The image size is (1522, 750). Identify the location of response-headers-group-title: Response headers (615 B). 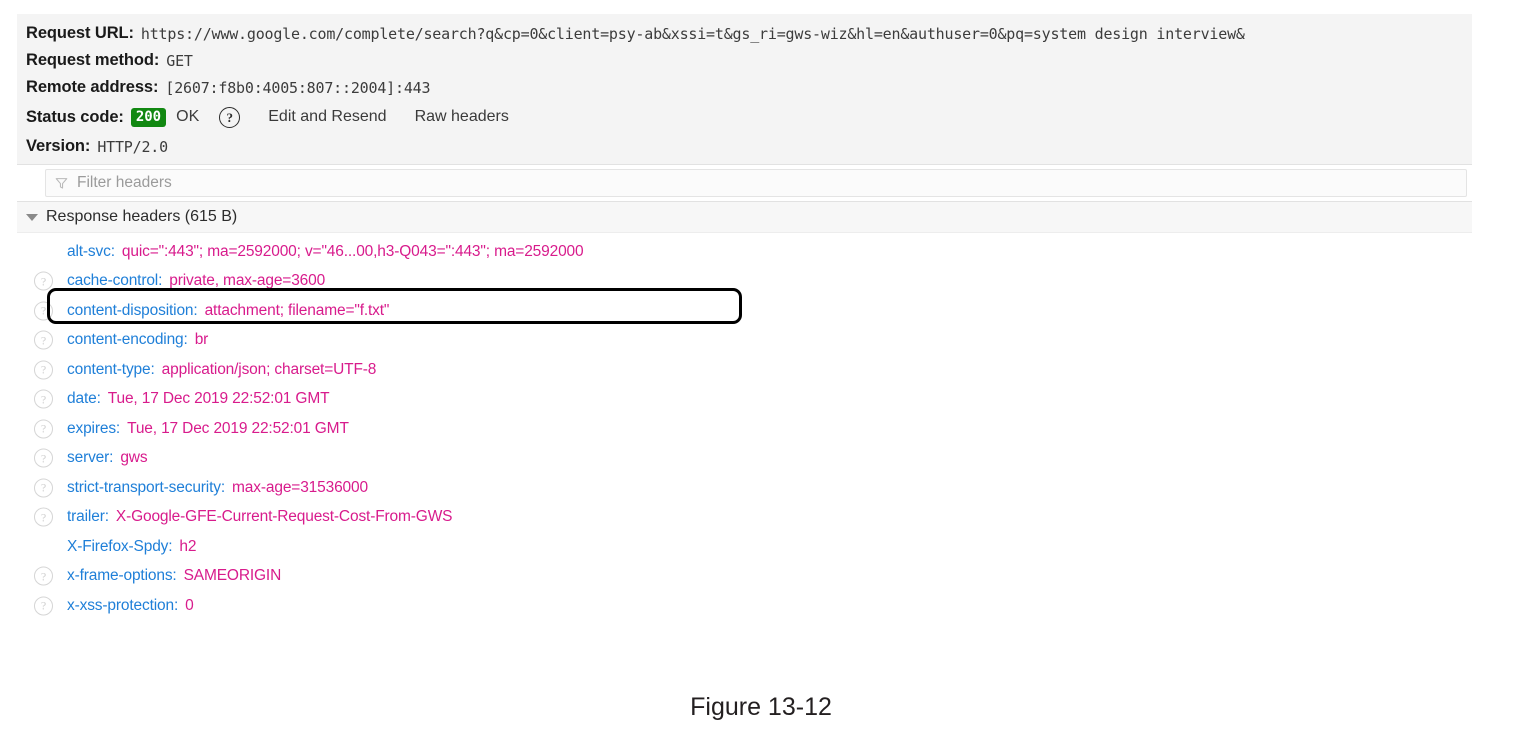
(142, 216).